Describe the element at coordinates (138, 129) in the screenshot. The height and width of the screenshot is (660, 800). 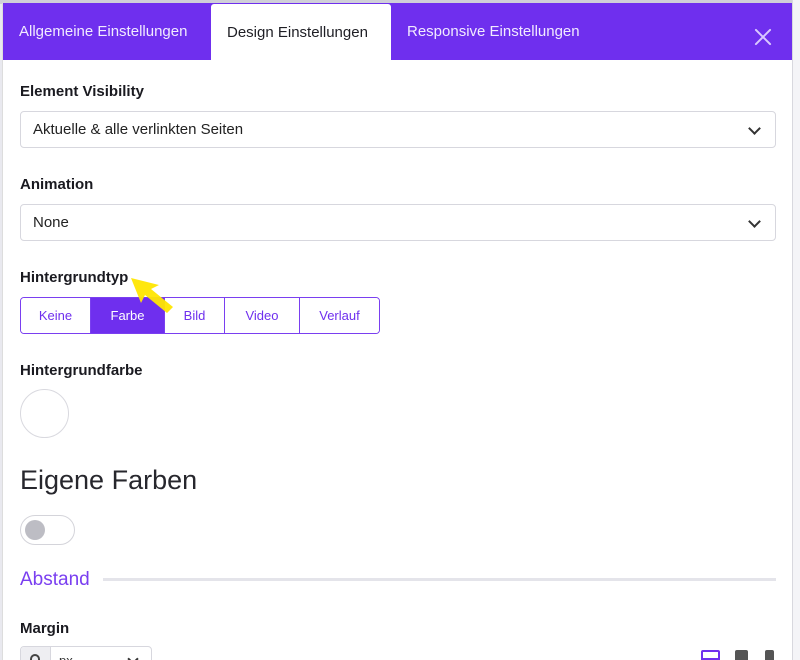
I see `visibility-select-value: Aktuelle & alle verlinkten Seiten` at that location.